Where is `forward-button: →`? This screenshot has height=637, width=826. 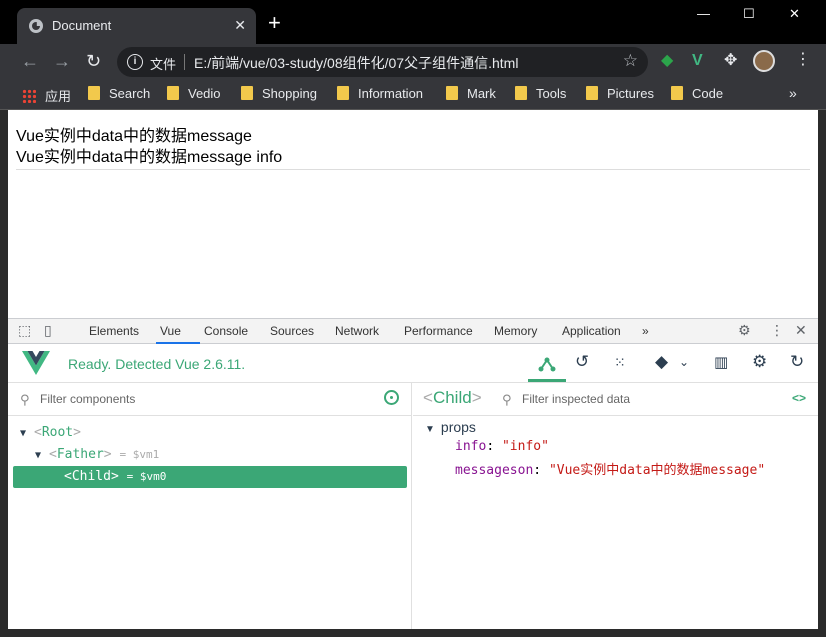 forward-button: → is located at coordinates (62, 61).